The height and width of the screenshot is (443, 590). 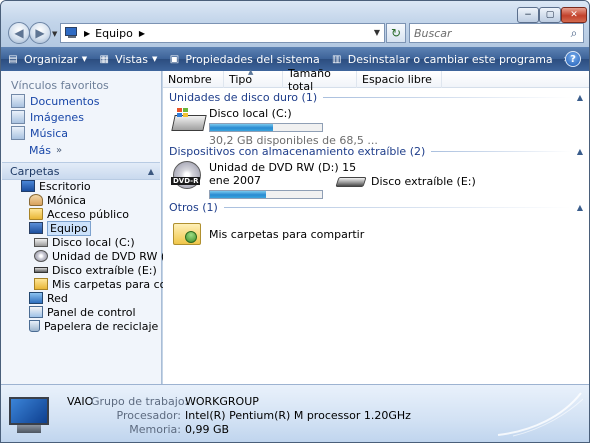 I want to click on address-dropdown-icon: ▼, so click(x=377, y=32).